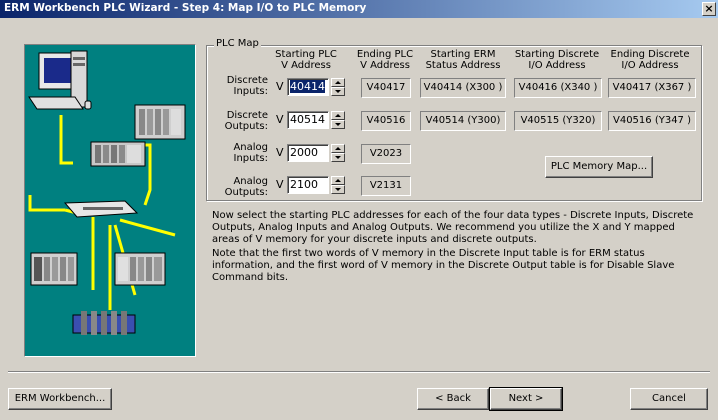 The height and width of the screenshot is (420, 718). What do you see at coordinates (385, 60) in the screenshot?
I see `header-ending-plc: Ending PLC V Address` at bounding box center [385, 60].